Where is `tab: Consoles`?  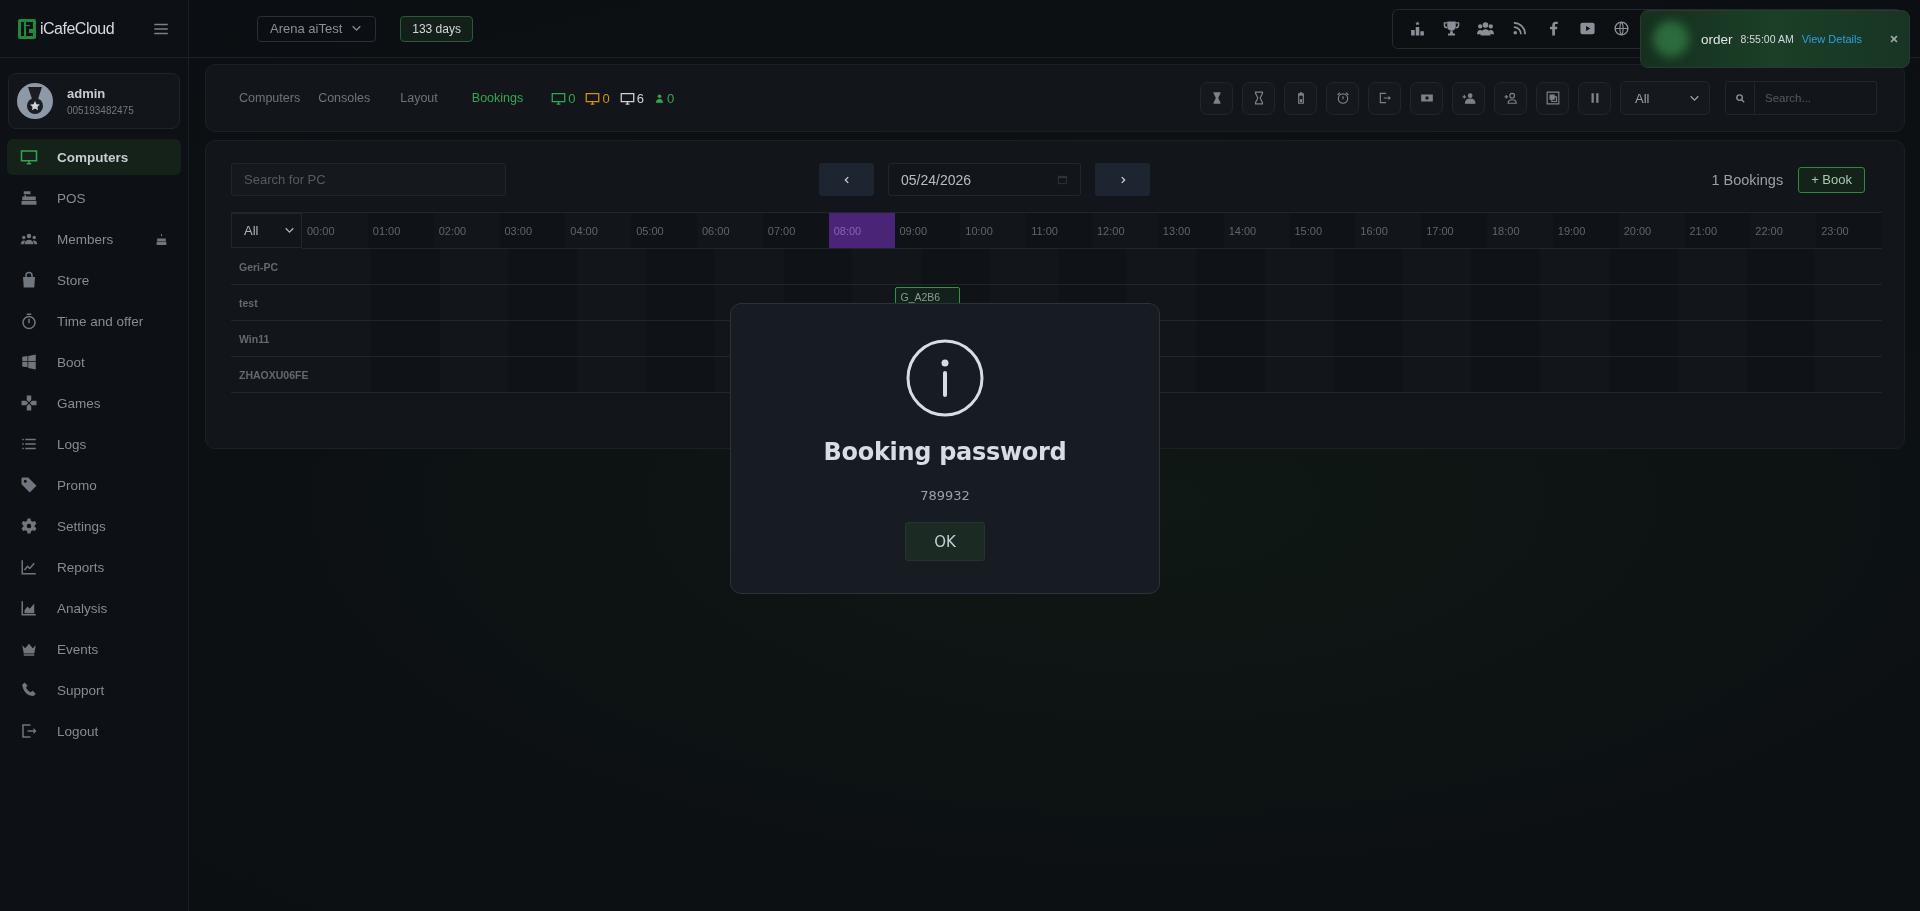 tab: Consoles is located at coordinates (344, 98).